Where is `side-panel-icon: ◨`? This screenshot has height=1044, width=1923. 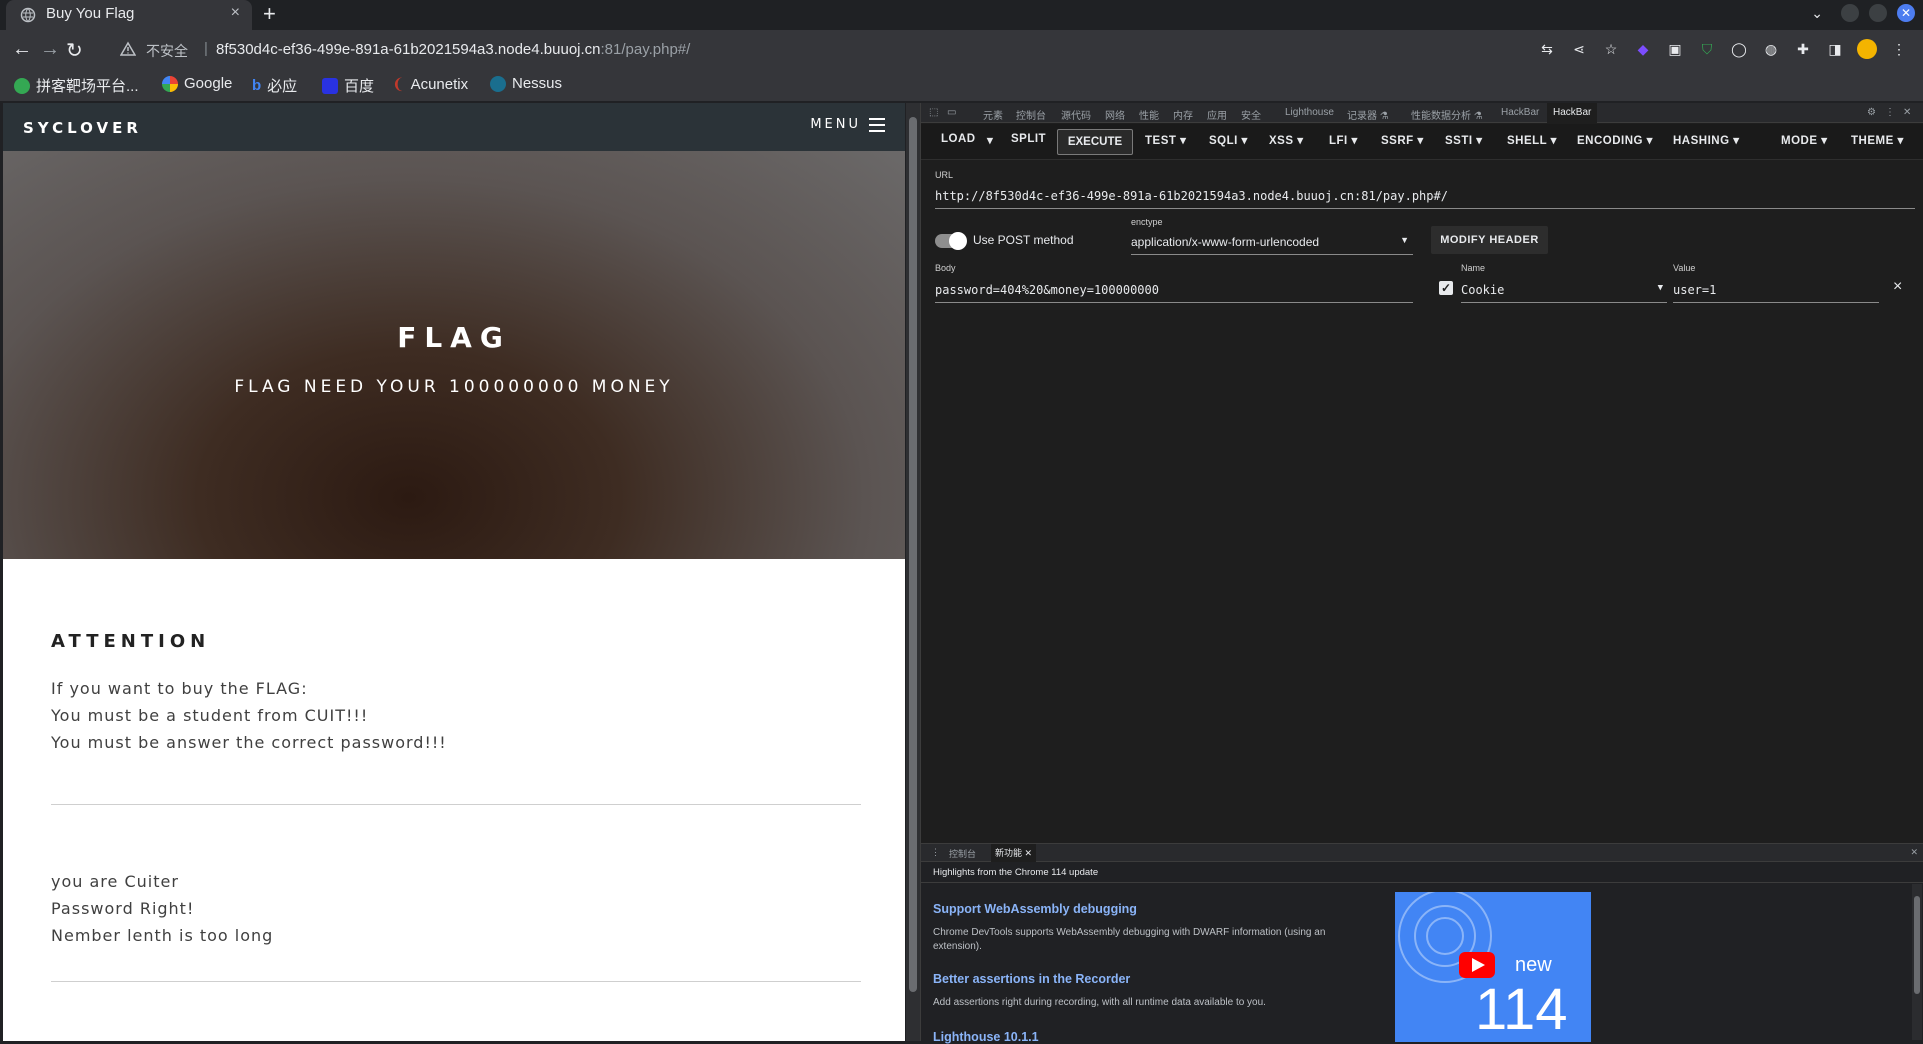 side-panel-icon: ◨ is located at coordinates (1835, 49).